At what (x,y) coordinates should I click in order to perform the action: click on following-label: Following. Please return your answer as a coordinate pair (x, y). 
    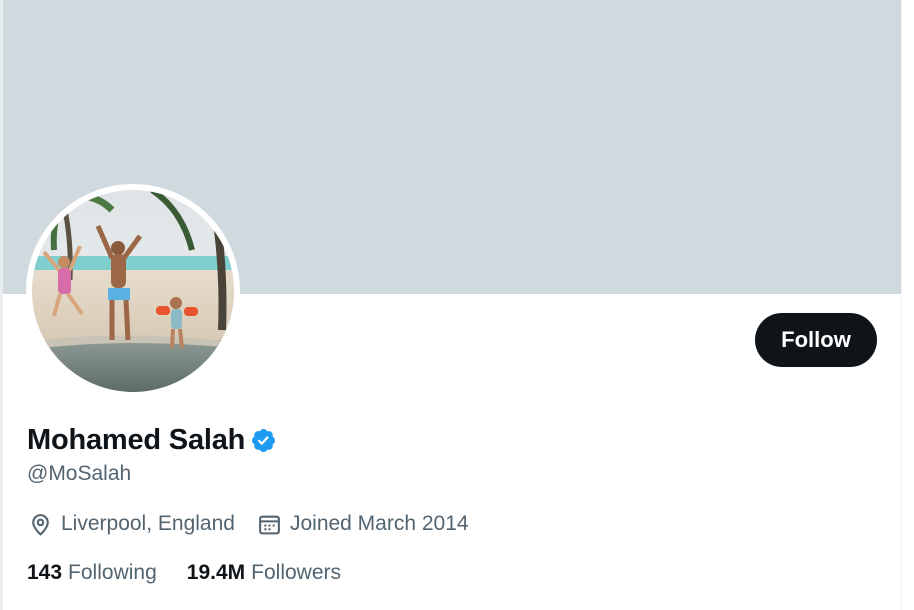
    Looking at the image, I should click on (112, 572).